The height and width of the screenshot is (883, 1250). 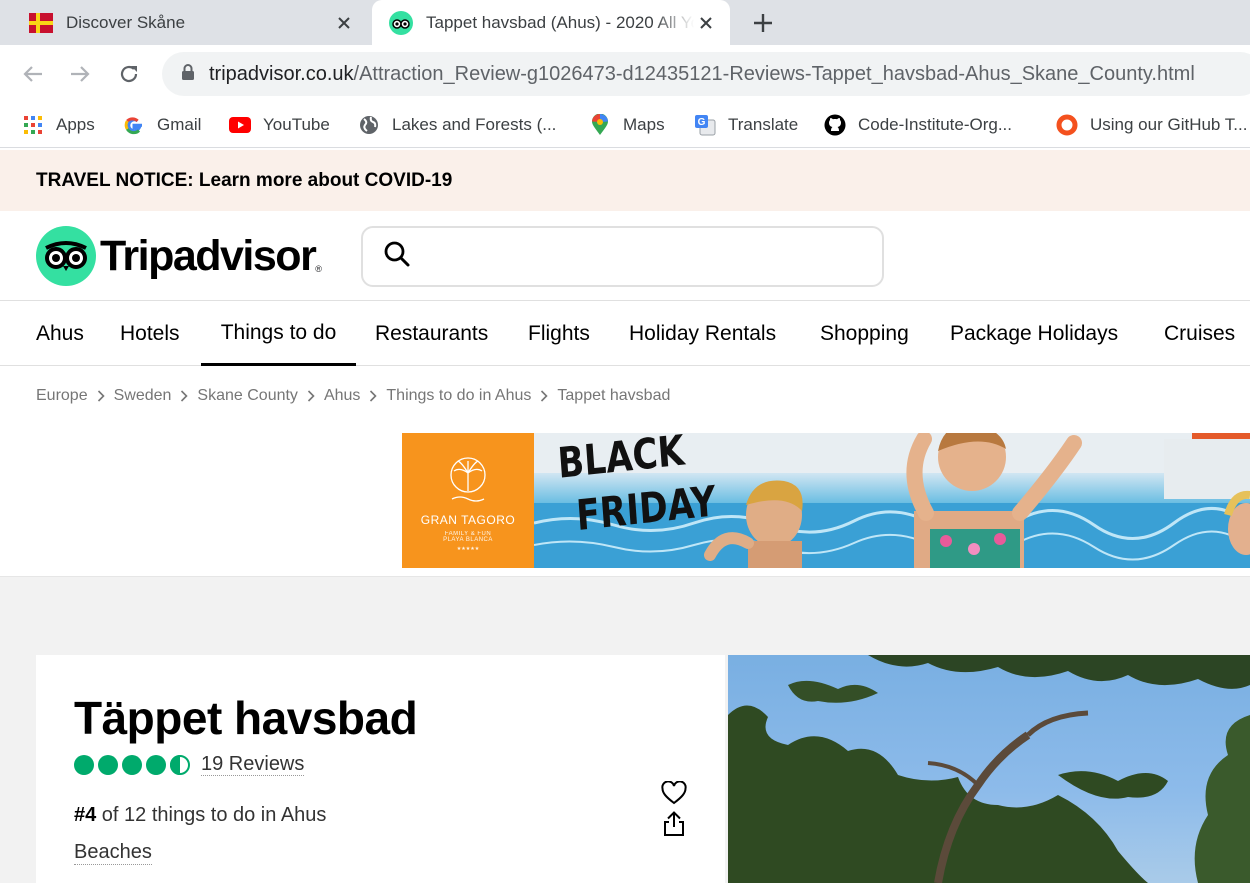 What do you see at coordinates (278, 334) in the screenshot?
I see `nav-item-things-to-do: Things to do` at bounding box center [278, 334].